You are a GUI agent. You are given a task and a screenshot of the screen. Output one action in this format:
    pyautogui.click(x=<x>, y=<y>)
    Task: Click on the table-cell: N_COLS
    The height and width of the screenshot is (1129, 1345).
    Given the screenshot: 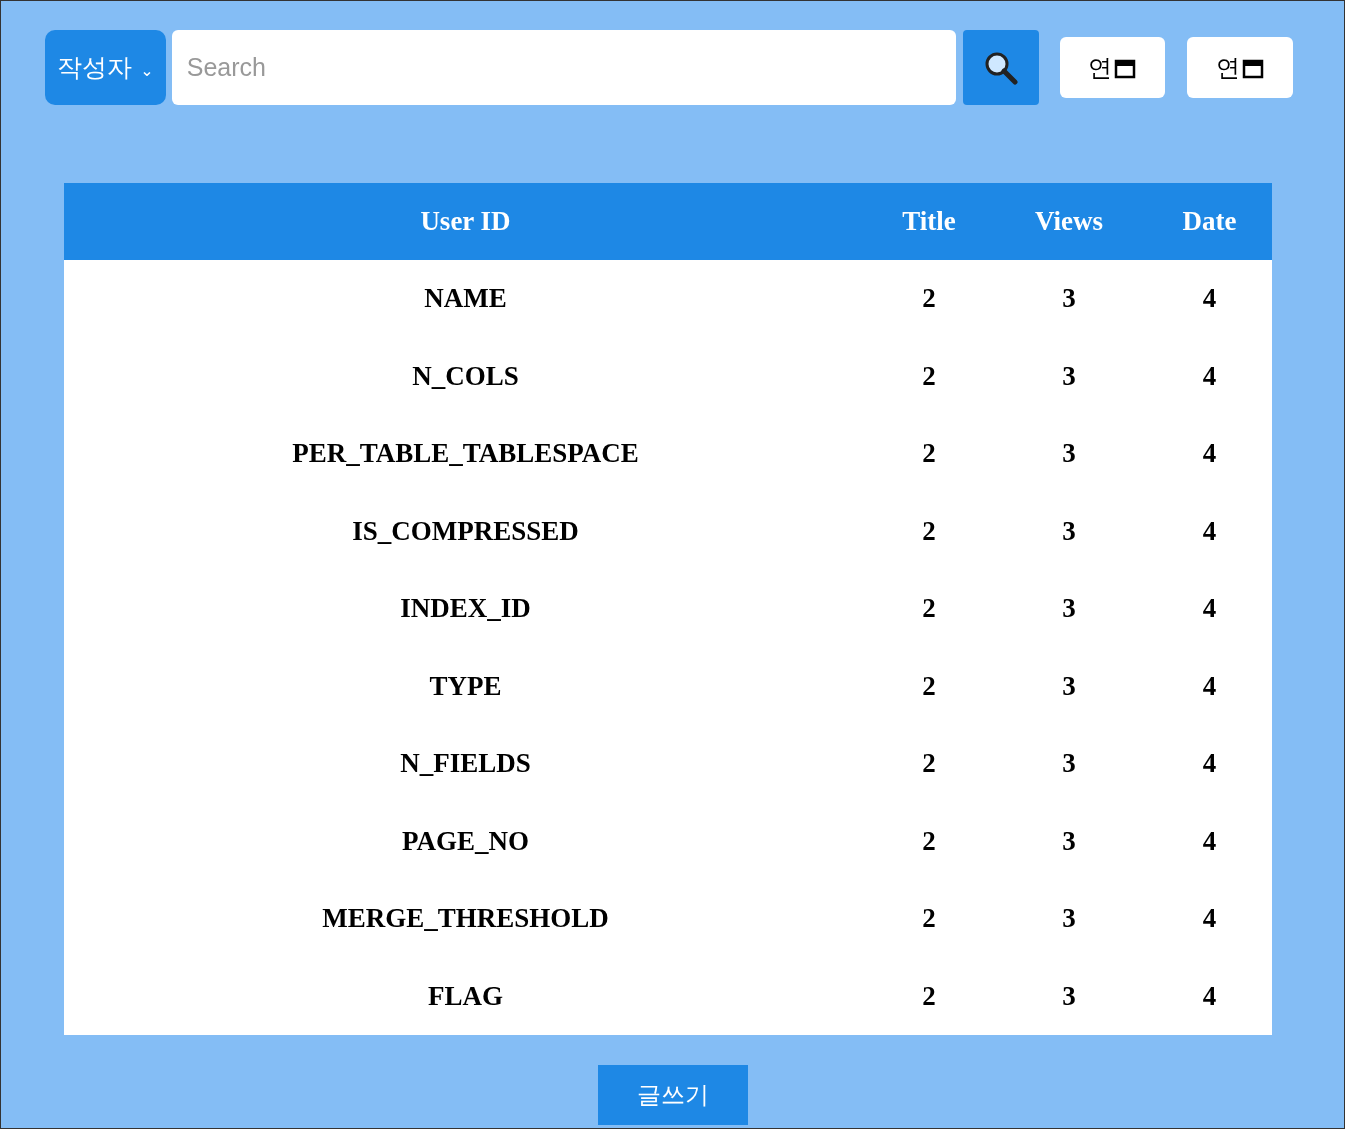 What is the action you would take?
    pyautogui.click(x=465, y=376)
    